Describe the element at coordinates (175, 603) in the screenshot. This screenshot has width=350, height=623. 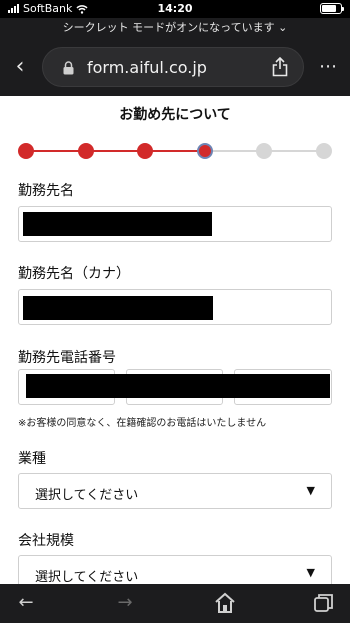
I see `browser-toolbar: ← →` at that location.